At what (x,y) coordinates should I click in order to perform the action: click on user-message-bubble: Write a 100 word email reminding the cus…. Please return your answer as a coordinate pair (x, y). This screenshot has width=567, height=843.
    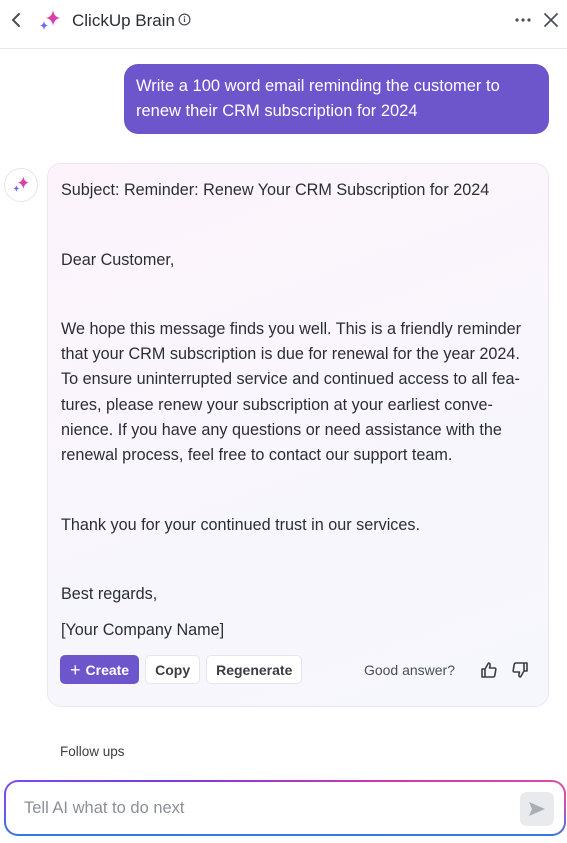
    Looking at the image, I should click on (336, 99).